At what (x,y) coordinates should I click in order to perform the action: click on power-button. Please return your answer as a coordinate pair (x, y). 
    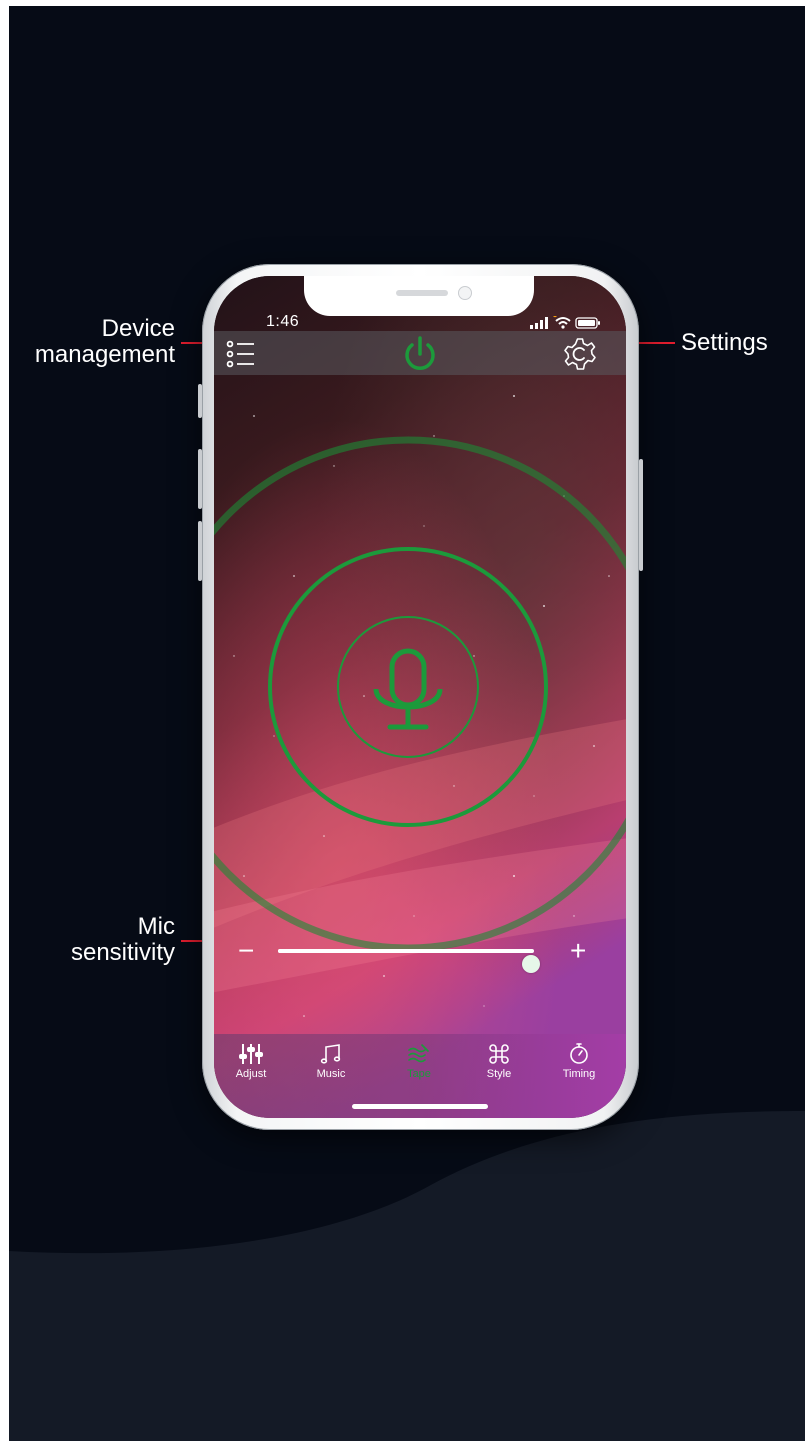
    Looking at the image, I should click on (420, 354).